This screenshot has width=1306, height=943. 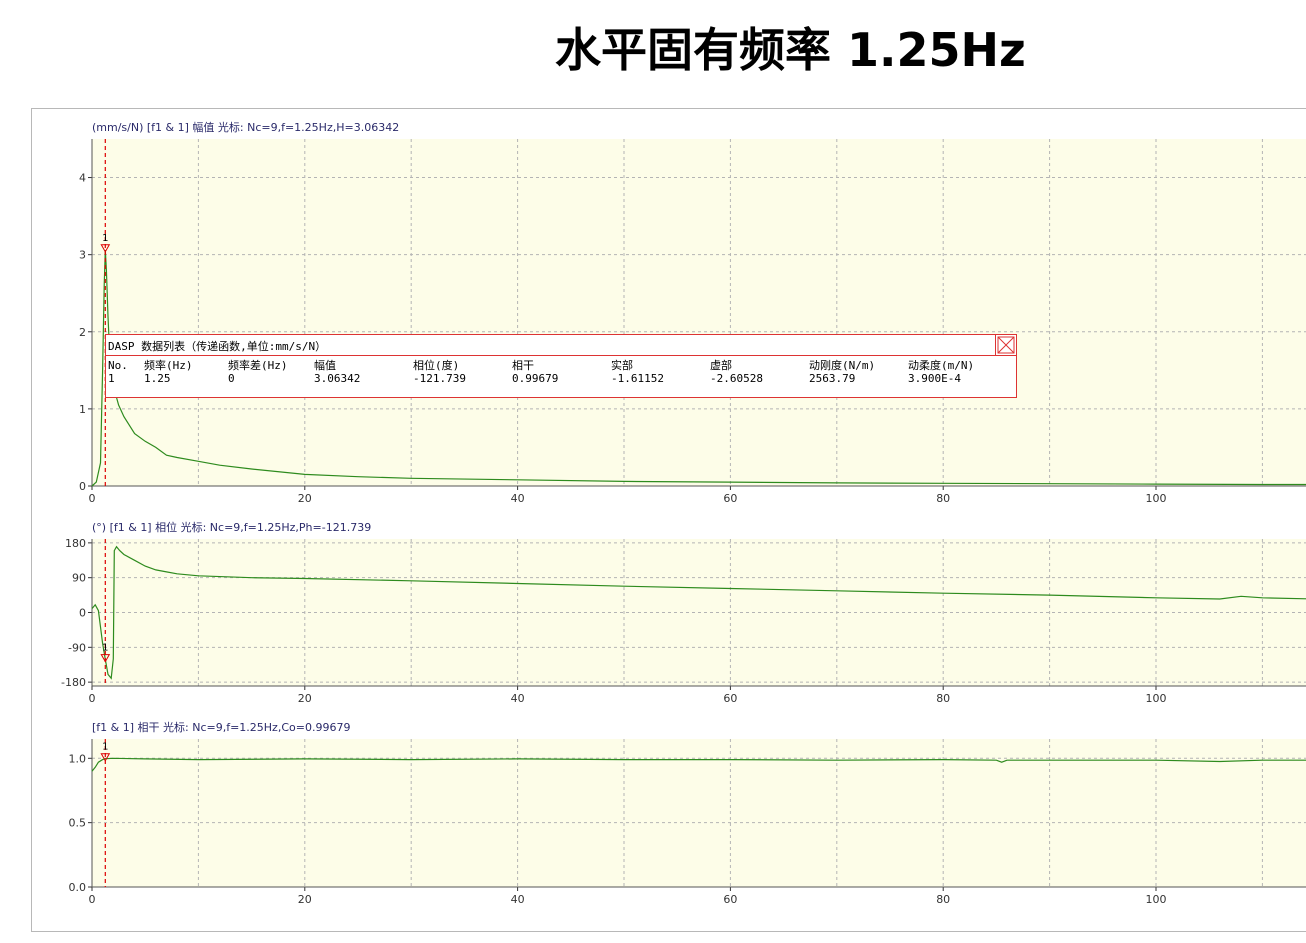 I want to click on table-value-cell: 2563.79, so click(x=832, y=378).